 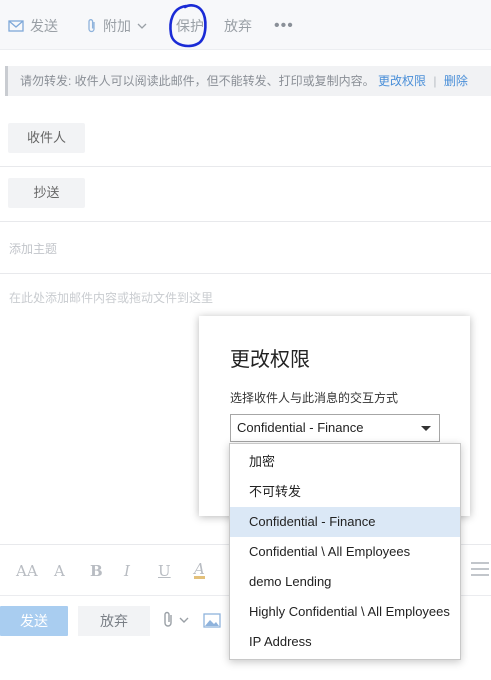 I want to click on more-options-label: •••, so click(x=284, y=25).